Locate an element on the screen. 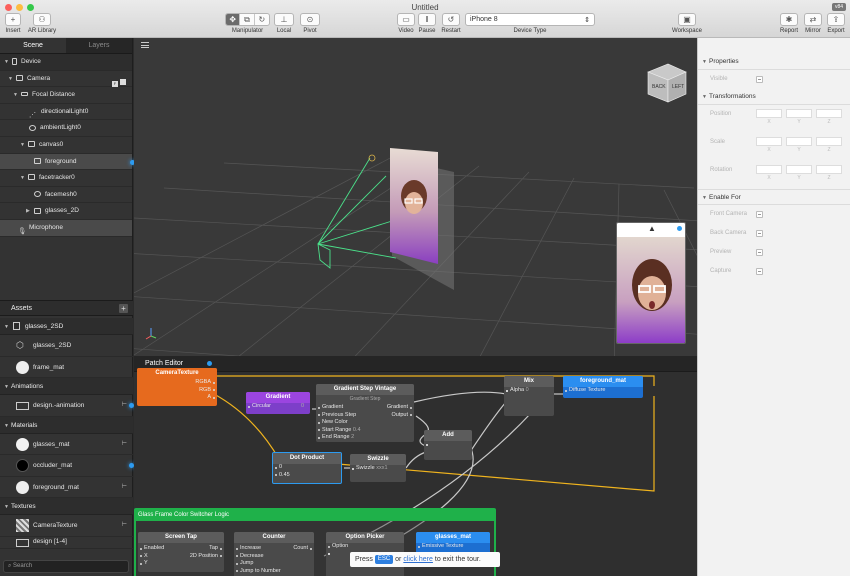  asset-item-frame-mat: frame_mat is located at coordinates (66, 367).